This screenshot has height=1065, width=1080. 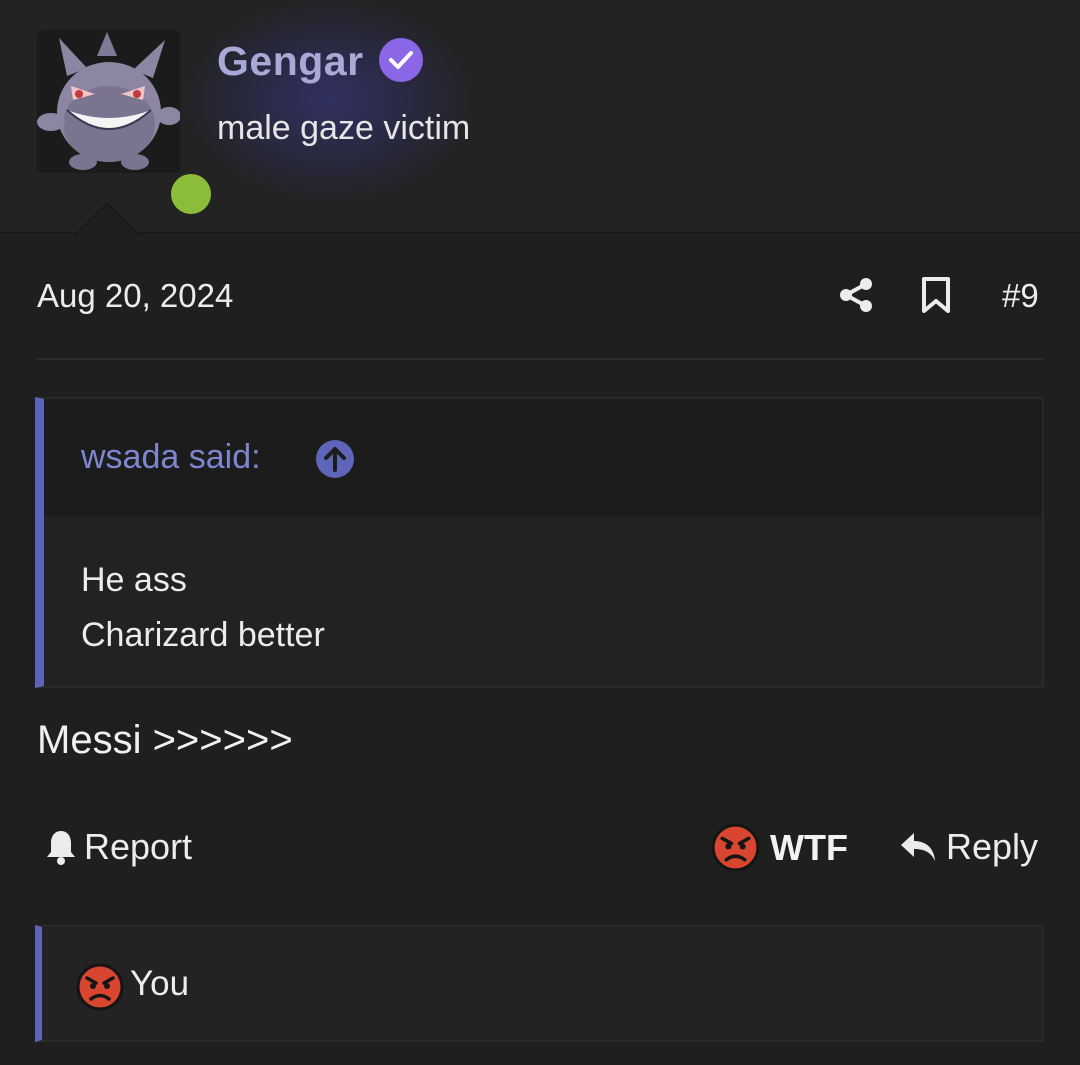 I want to click on reactions-summary-bar: You, so click(x=539, y=983).